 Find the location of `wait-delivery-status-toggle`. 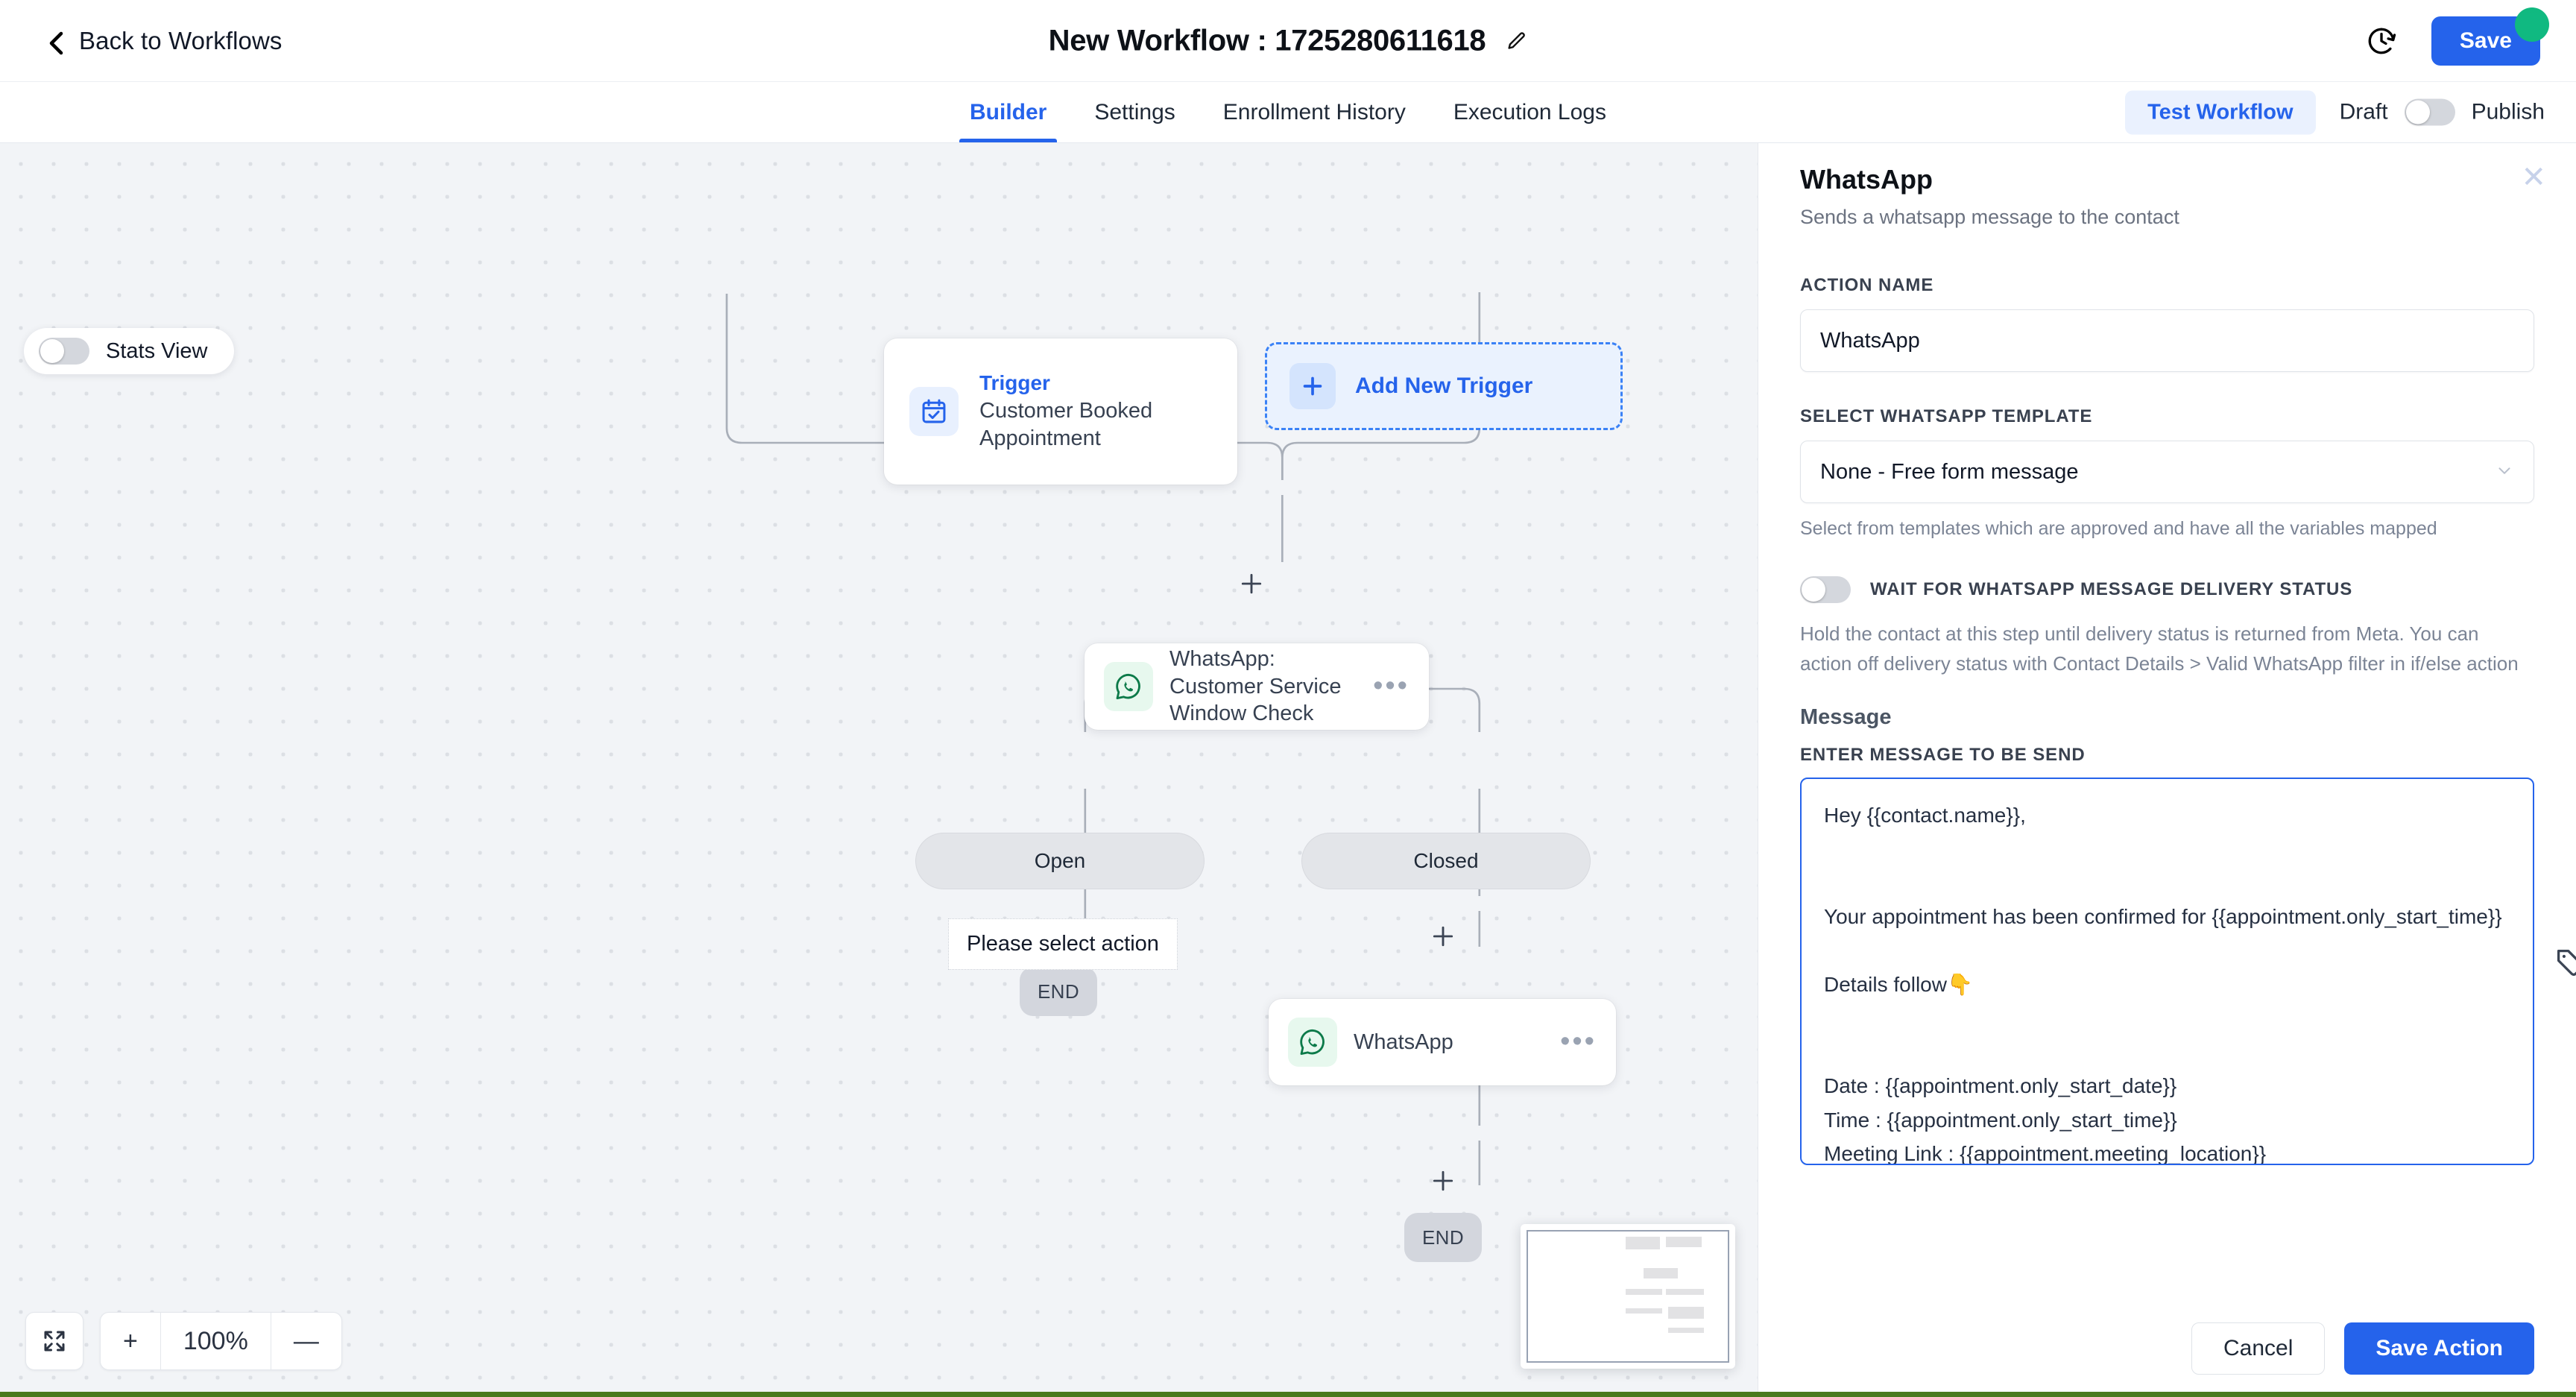

wait-delivery-status-toggle is located at coordinates (1826, 590).